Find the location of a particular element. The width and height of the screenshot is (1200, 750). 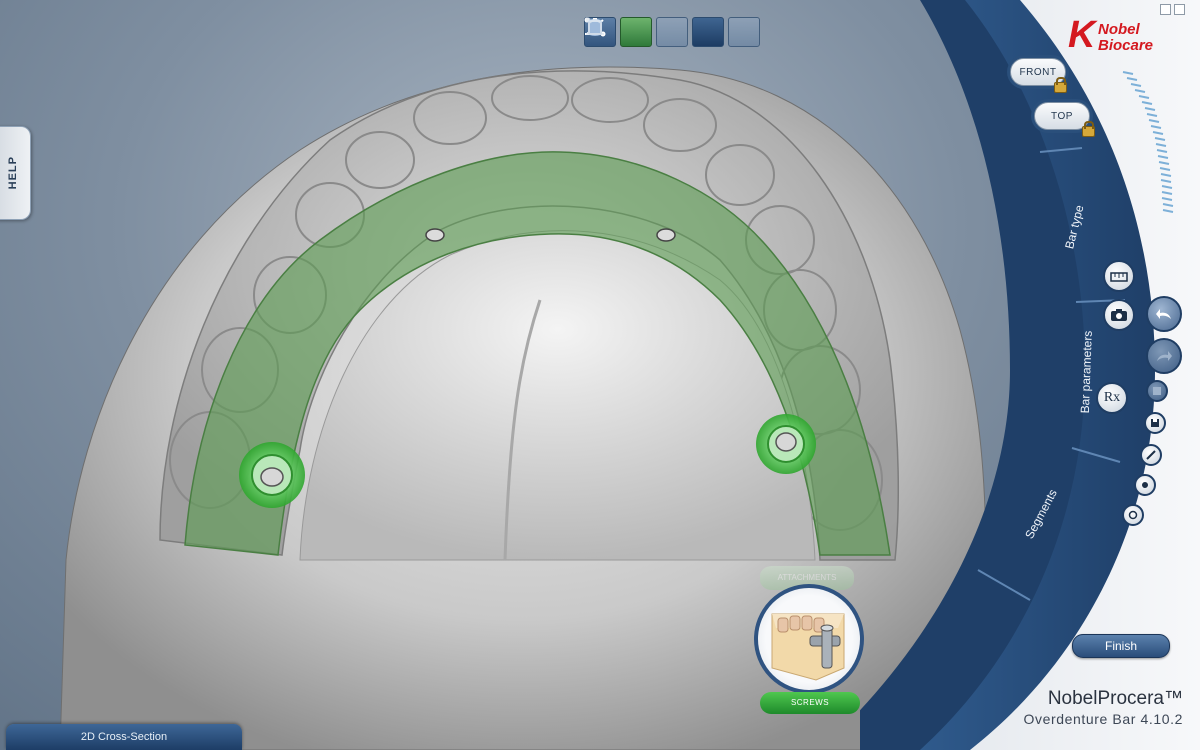

cross-section-tab: 2D Cross-Section is located at coordinates (124, 737).